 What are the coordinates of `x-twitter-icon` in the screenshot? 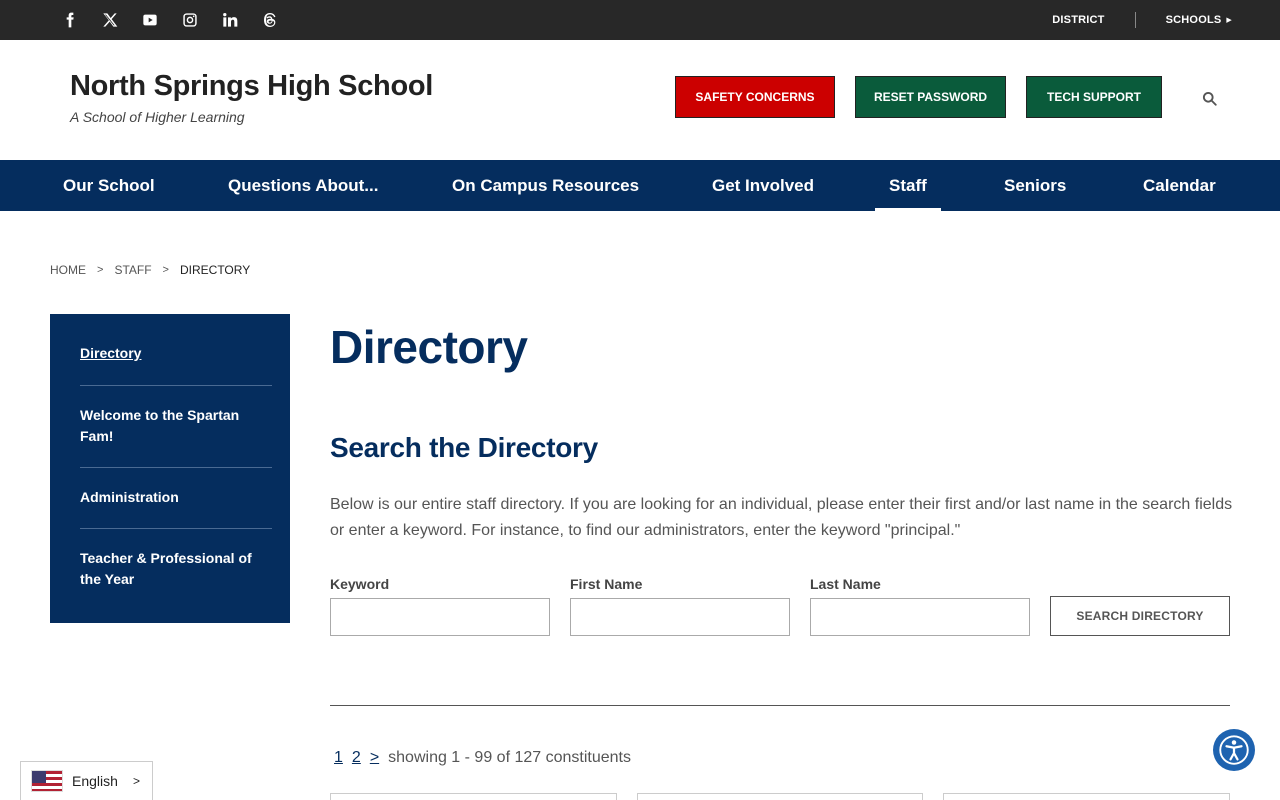 It's located at (110, 20).